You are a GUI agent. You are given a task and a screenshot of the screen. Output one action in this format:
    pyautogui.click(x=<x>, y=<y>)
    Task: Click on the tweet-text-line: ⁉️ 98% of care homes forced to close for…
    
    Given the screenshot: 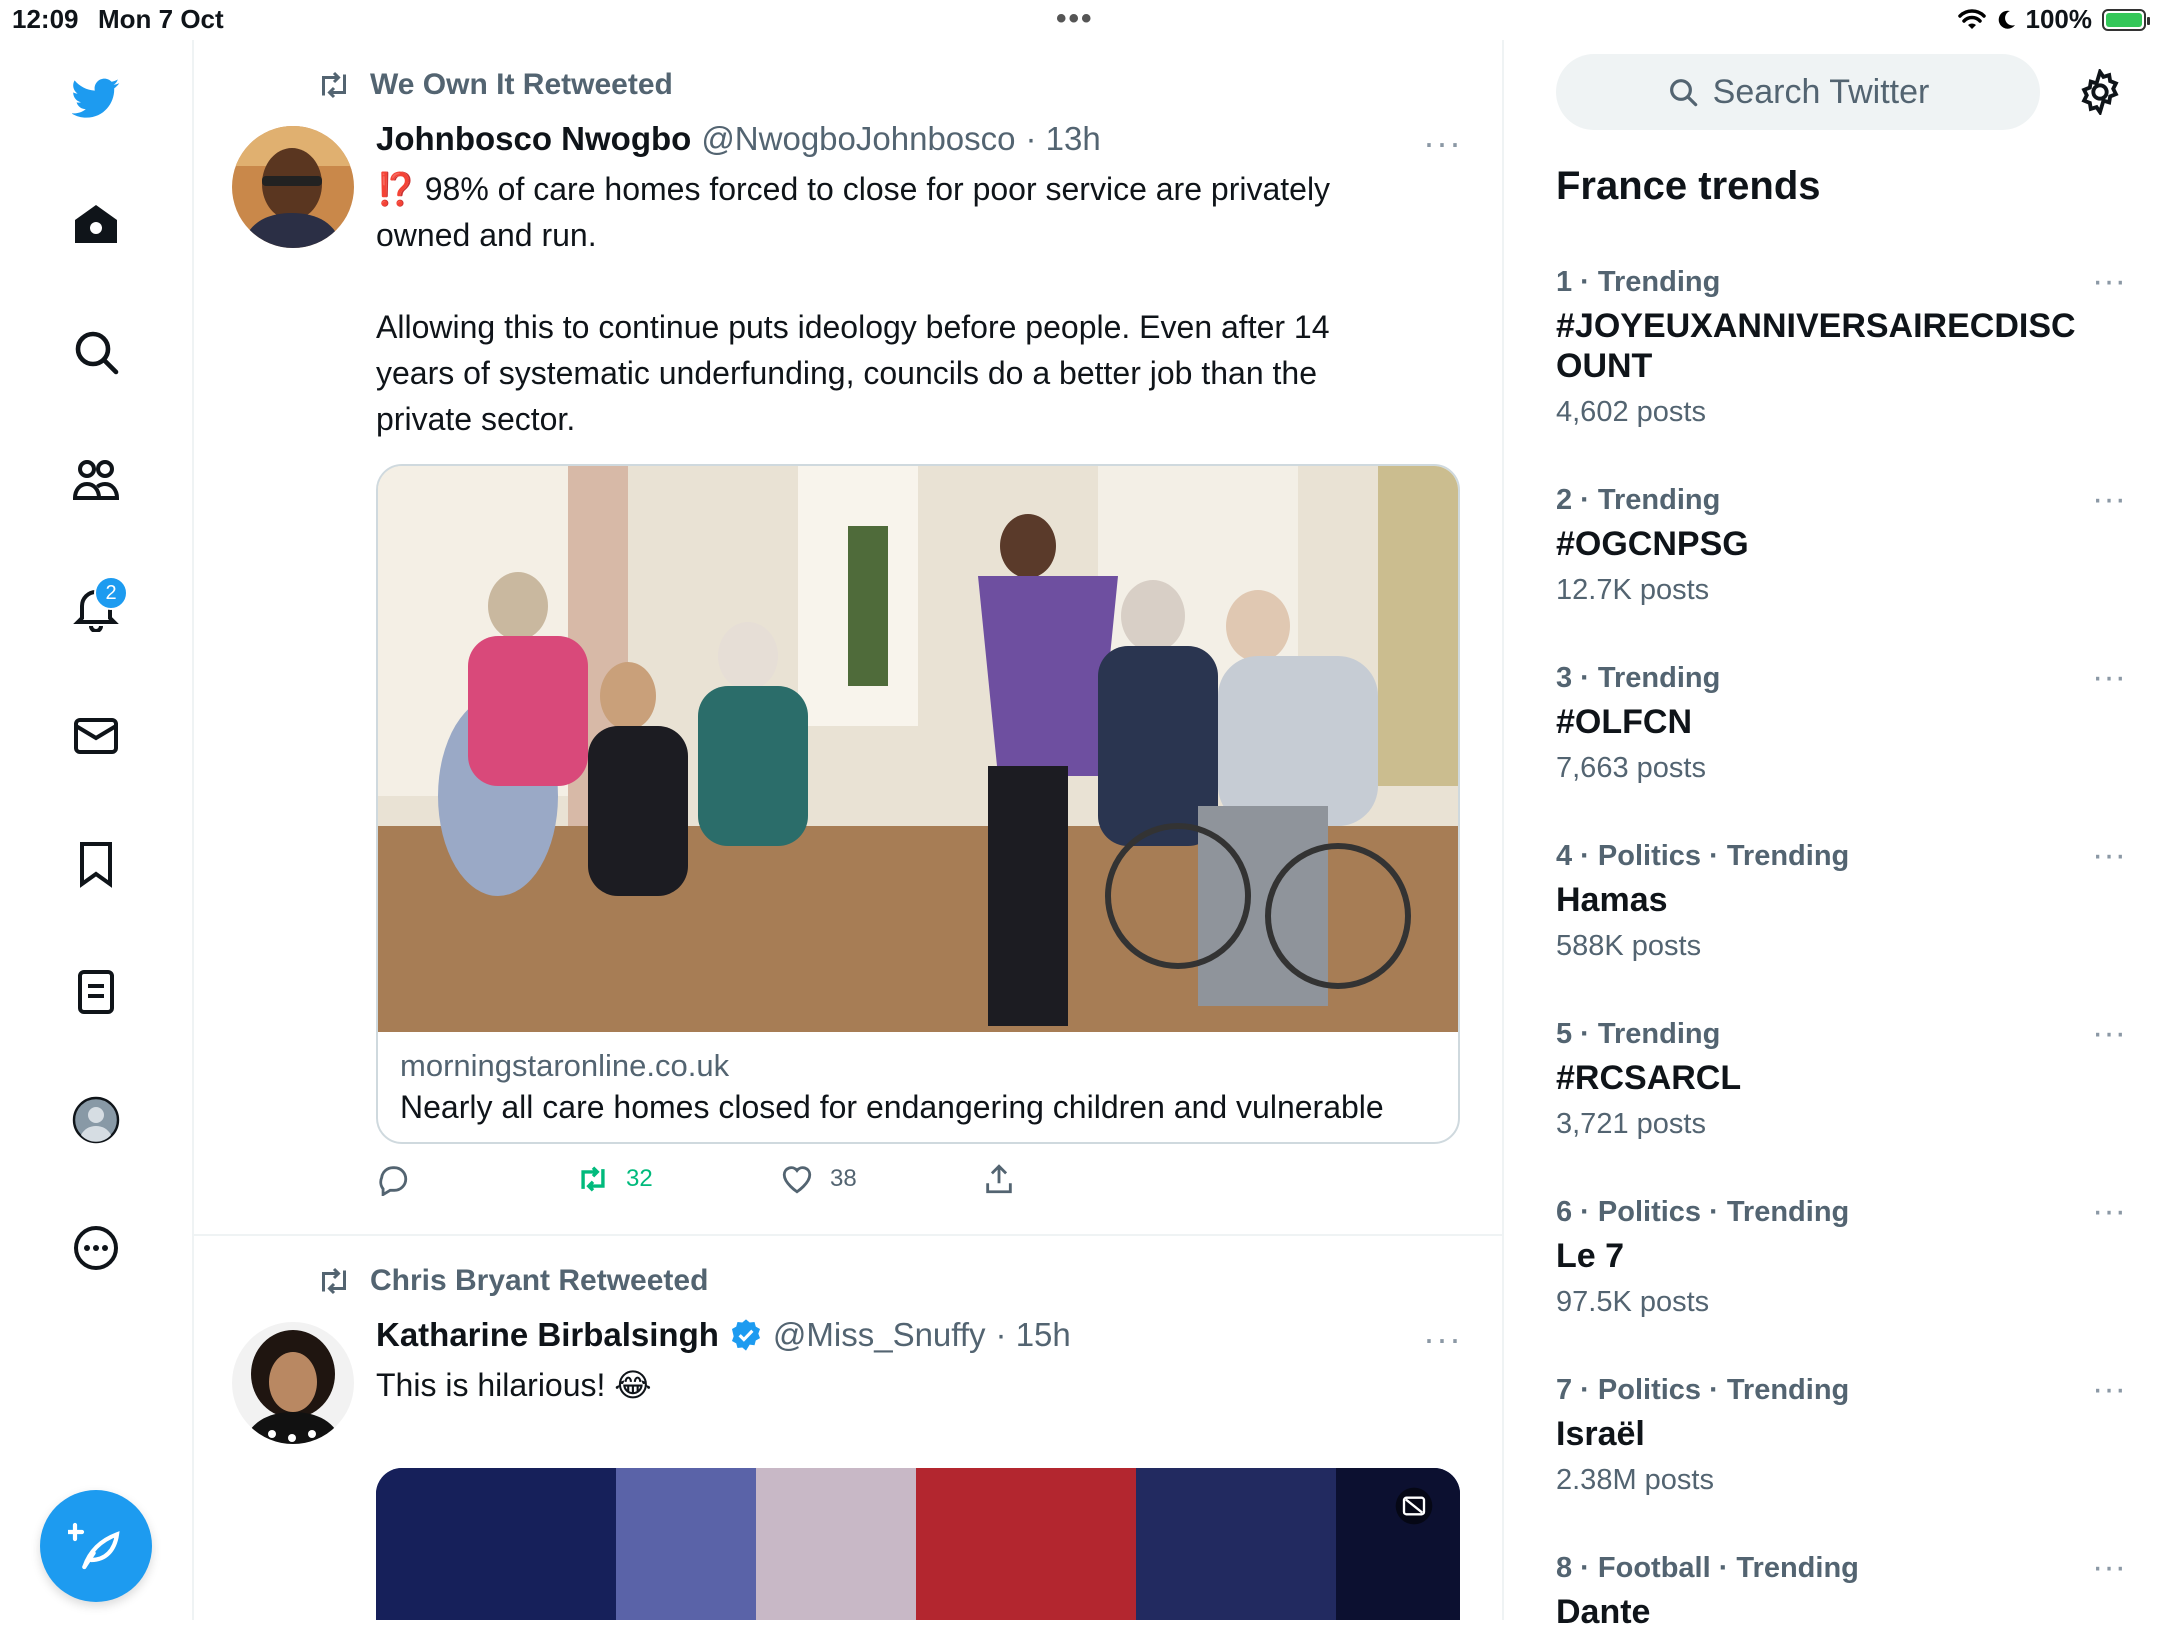 What is the action you would take?
    pyautogui.click(x=853, y=189)
    